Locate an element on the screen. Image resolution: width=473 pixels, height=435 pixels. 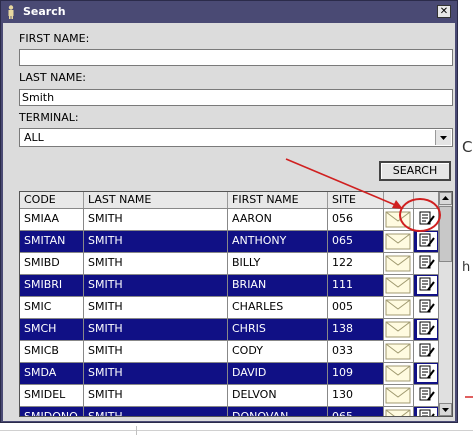
cell-site: 130 is located at coordinates (356, 396).